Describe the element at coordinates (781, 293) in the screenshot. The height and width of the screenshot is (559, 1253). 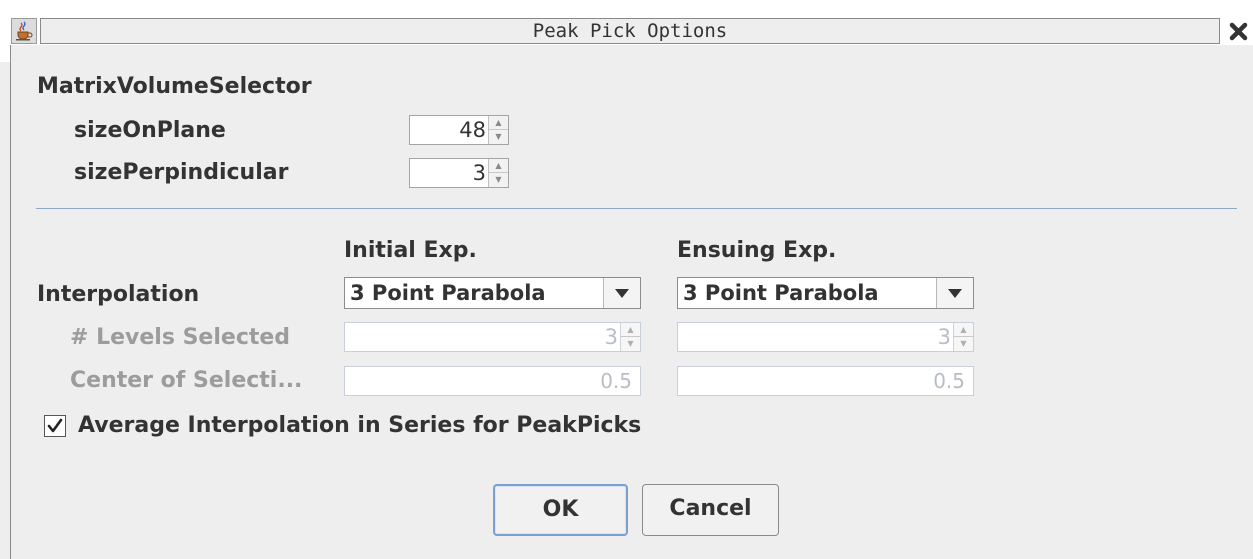
I see `ensuing-interpolation-value: 3 Point Parabola` at that location.